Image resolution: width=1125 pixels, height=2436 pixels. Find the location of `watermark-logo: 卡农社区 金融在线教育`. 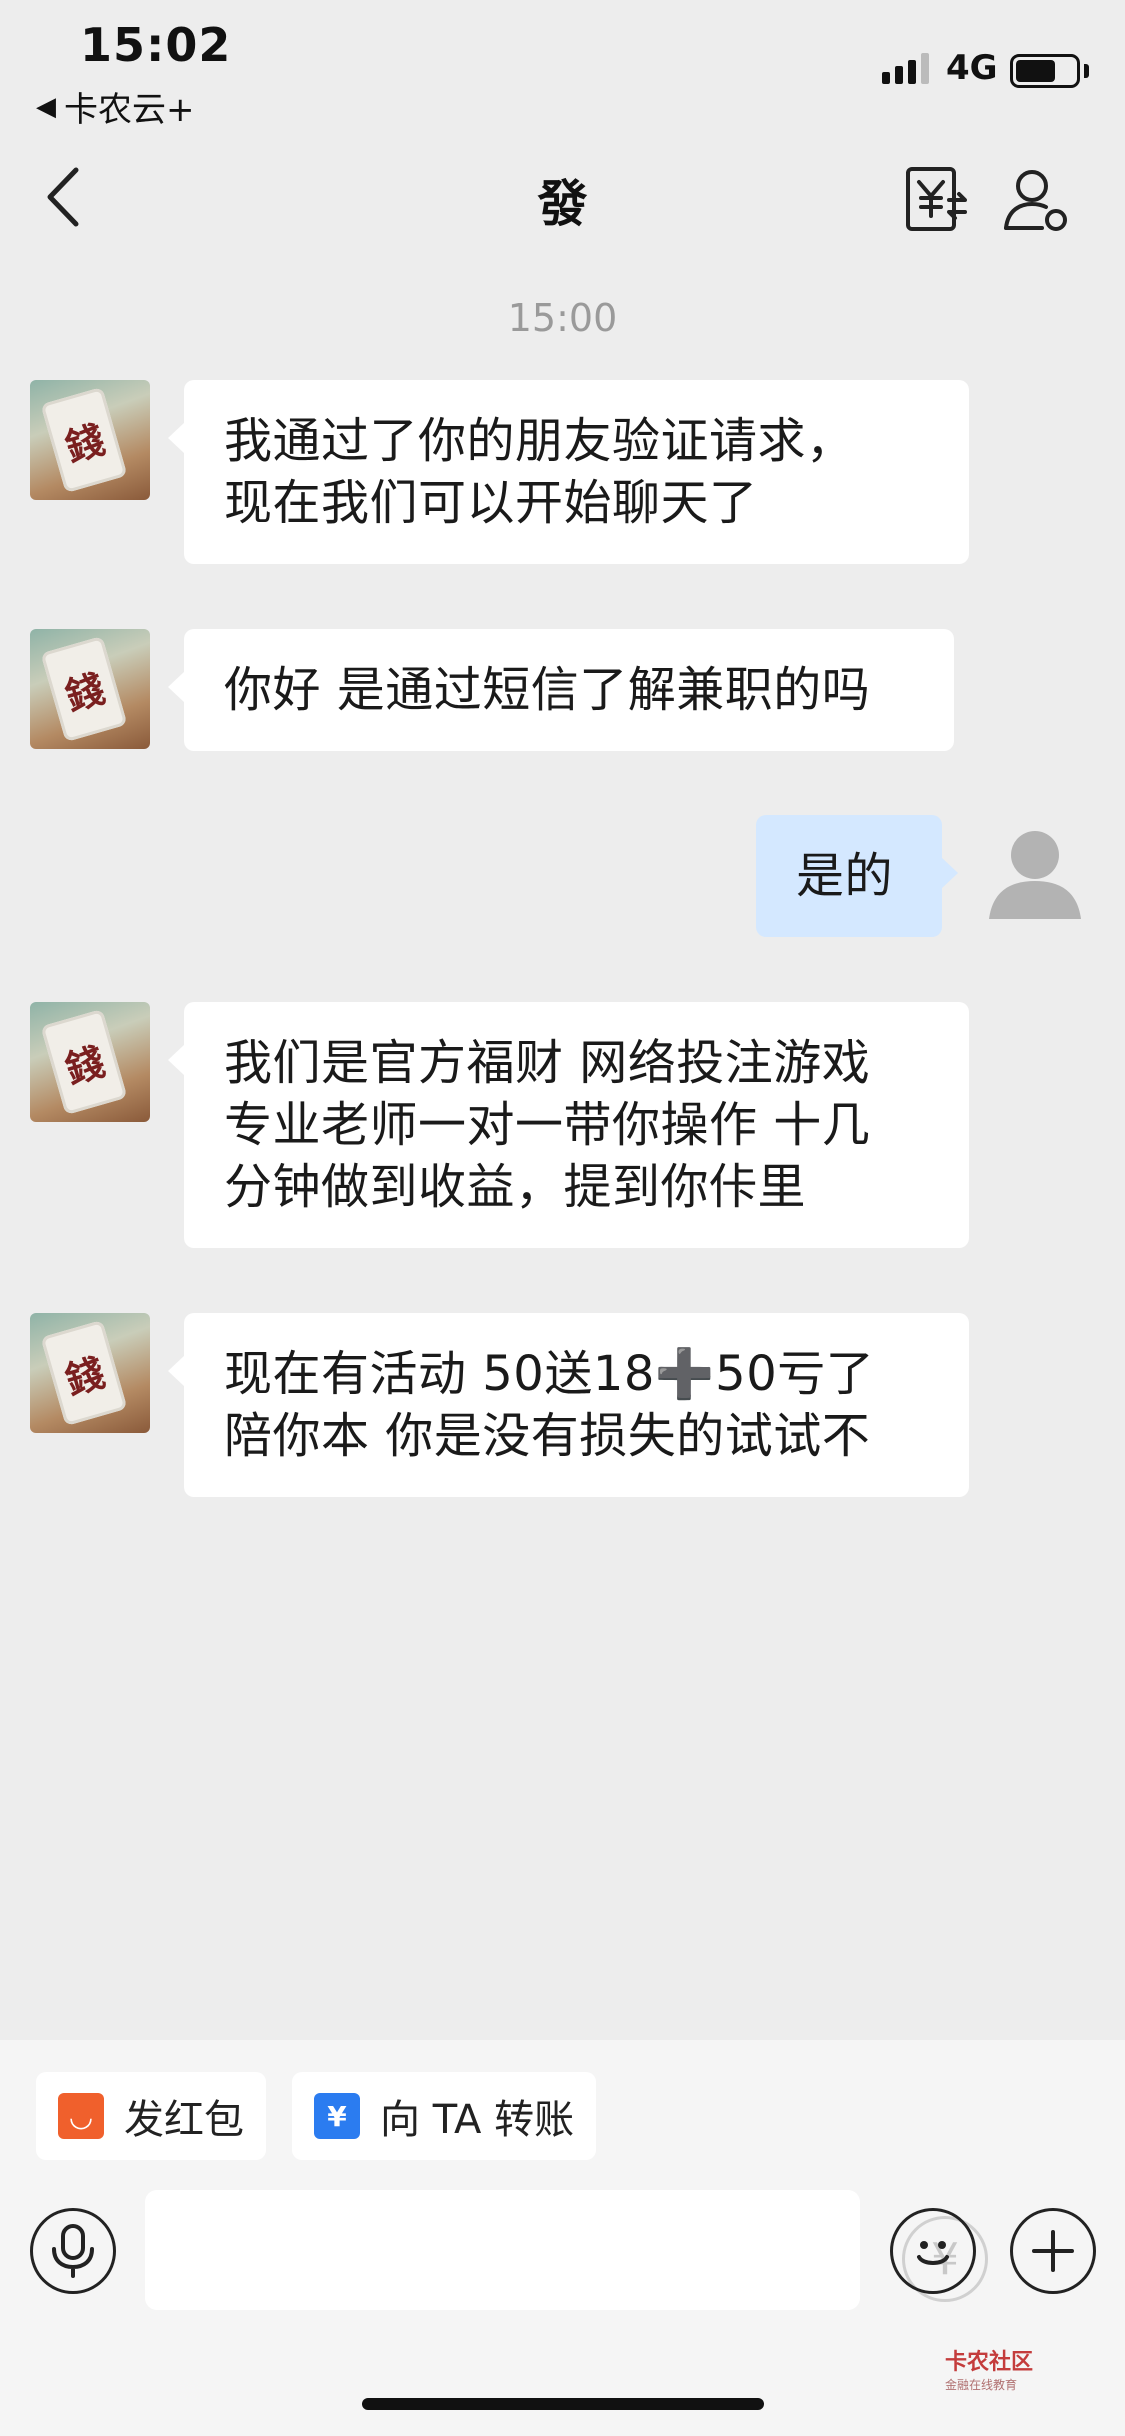

watermark-logo: 卡农社区 金融在线教育 is located at coordinates (989, 2374).